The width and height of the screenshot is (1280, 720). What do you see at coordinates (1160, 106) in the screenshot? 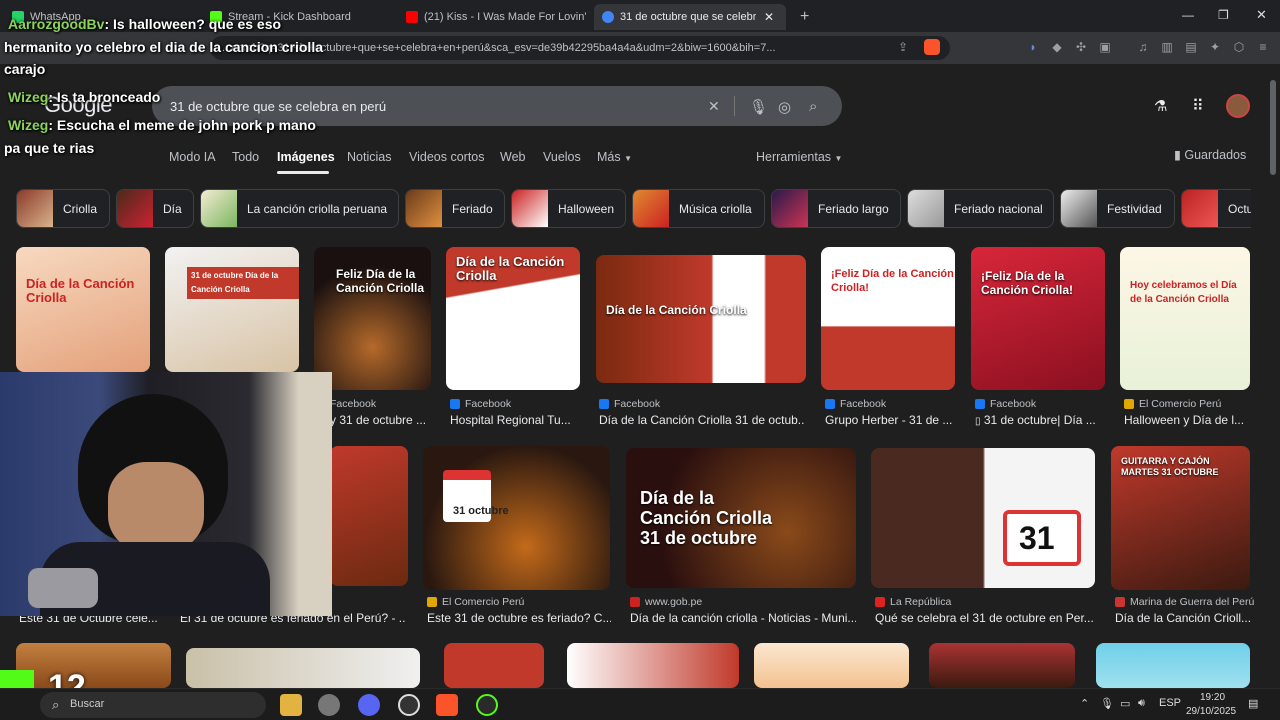
I see `labs-flask-icon: ⚗` at bounding box center [1160, 106].